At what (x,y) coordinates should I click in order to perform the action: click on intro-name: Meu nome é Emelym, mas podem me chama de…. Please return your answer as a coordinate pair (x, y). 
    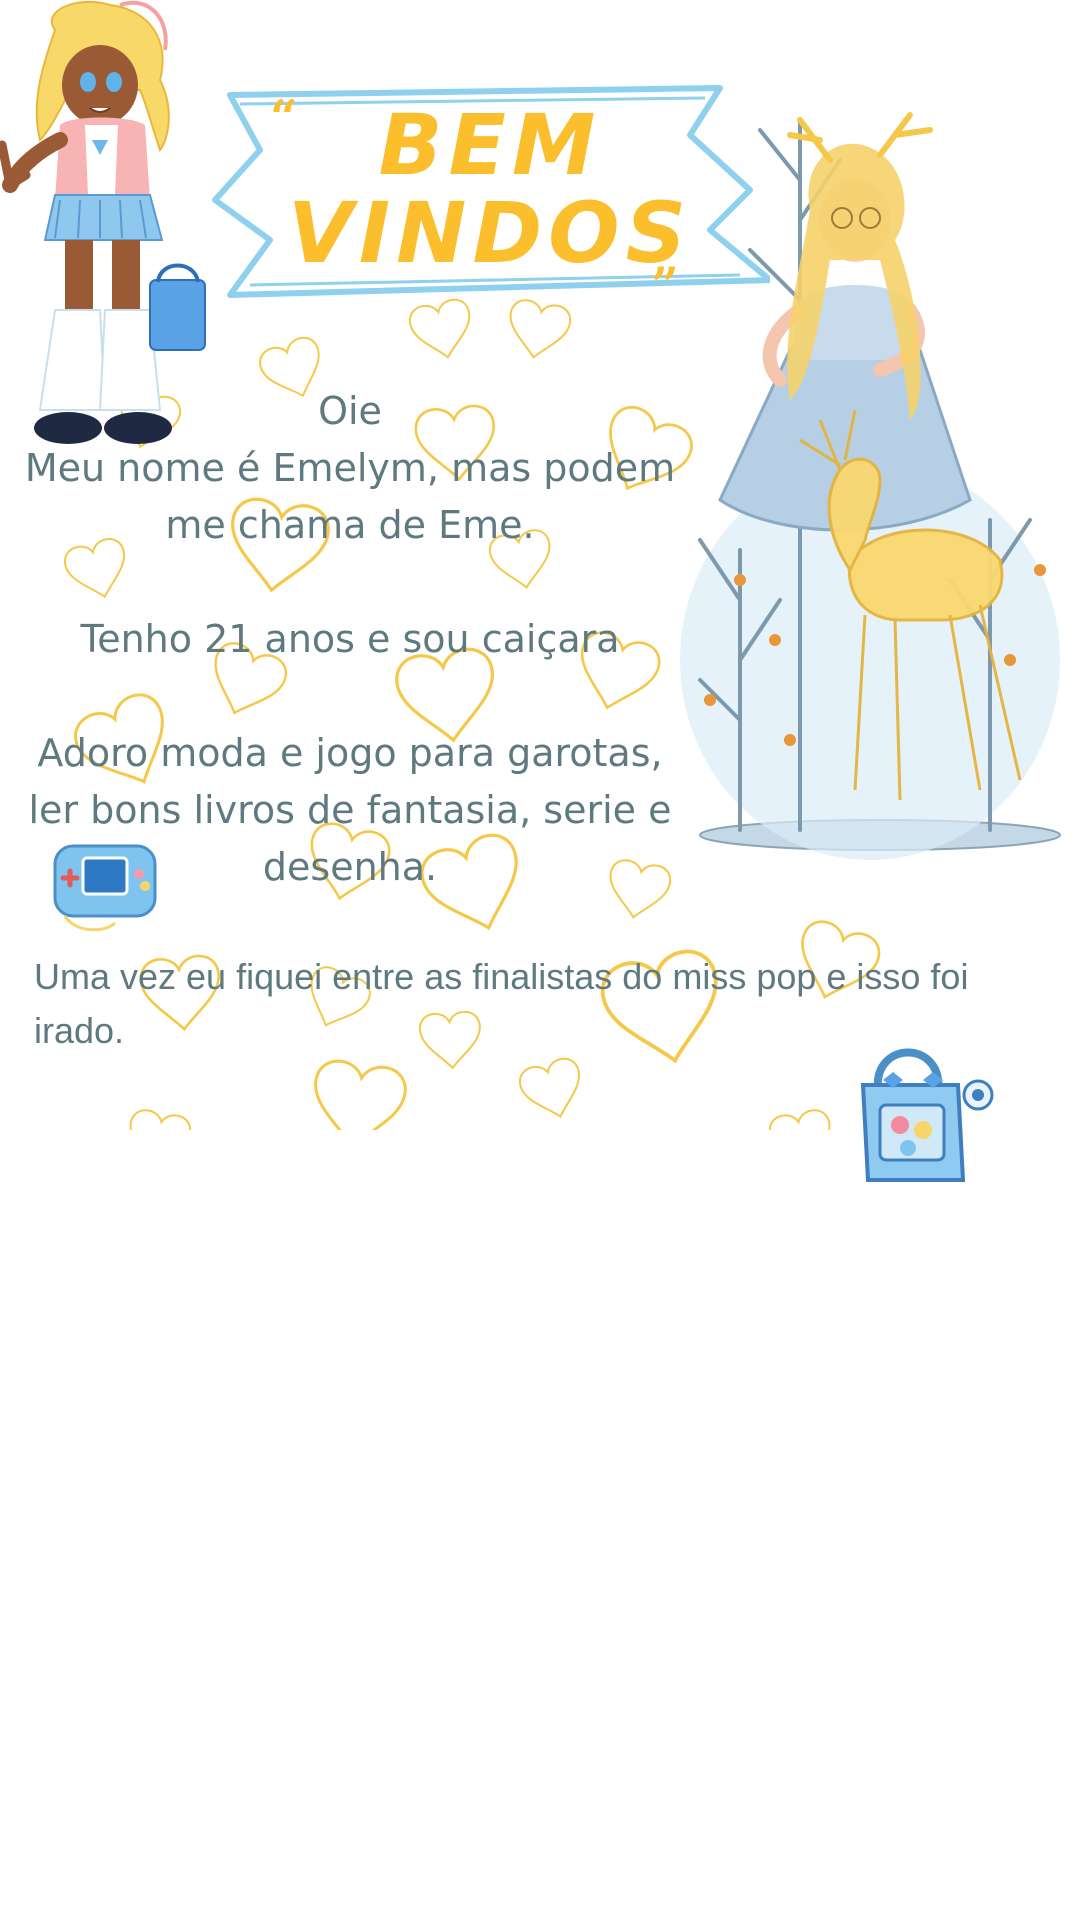
    Looking at the image, I should click on (350, 496).